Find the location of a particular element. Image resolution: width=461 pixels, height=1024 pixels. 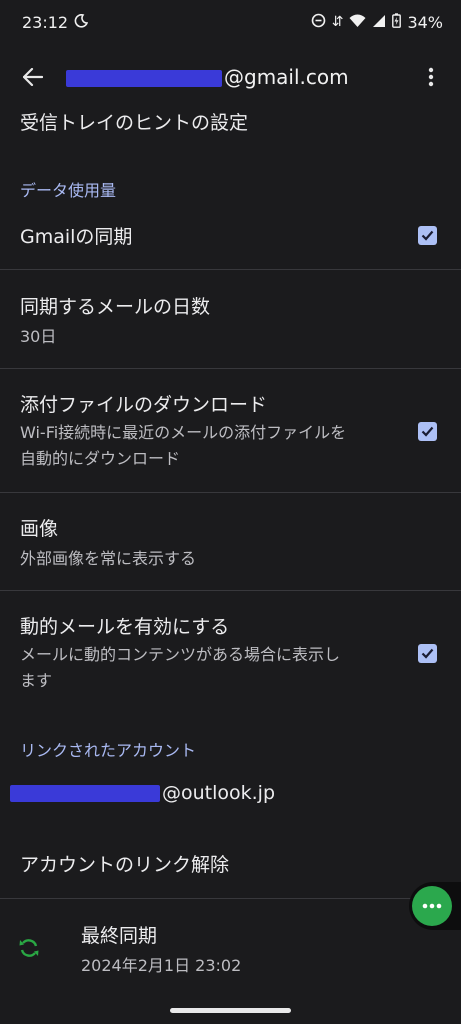

dynamic-mail-label: 動的メールを有効にする is located at coordinates (125, 627).